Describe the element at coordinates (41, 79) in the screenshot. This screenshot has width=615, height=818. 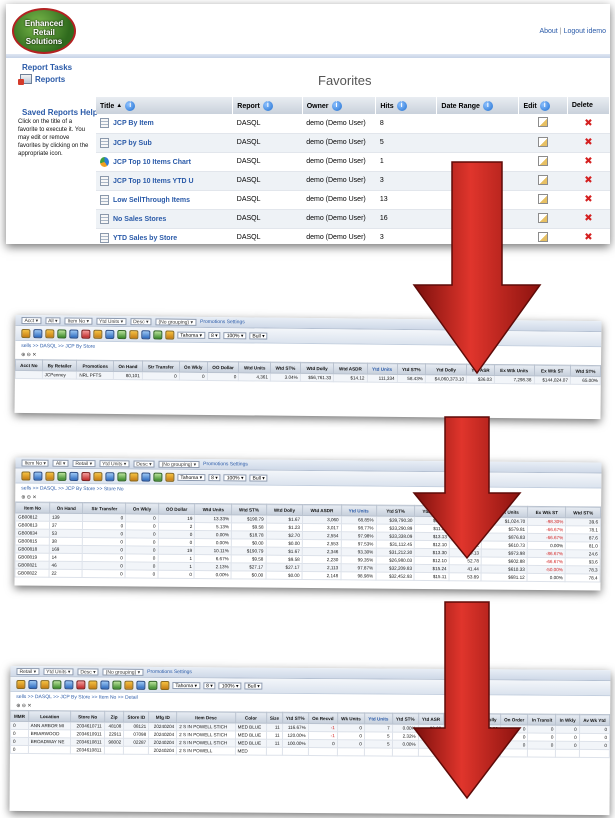
I see `reports-link: Reports` at that location.